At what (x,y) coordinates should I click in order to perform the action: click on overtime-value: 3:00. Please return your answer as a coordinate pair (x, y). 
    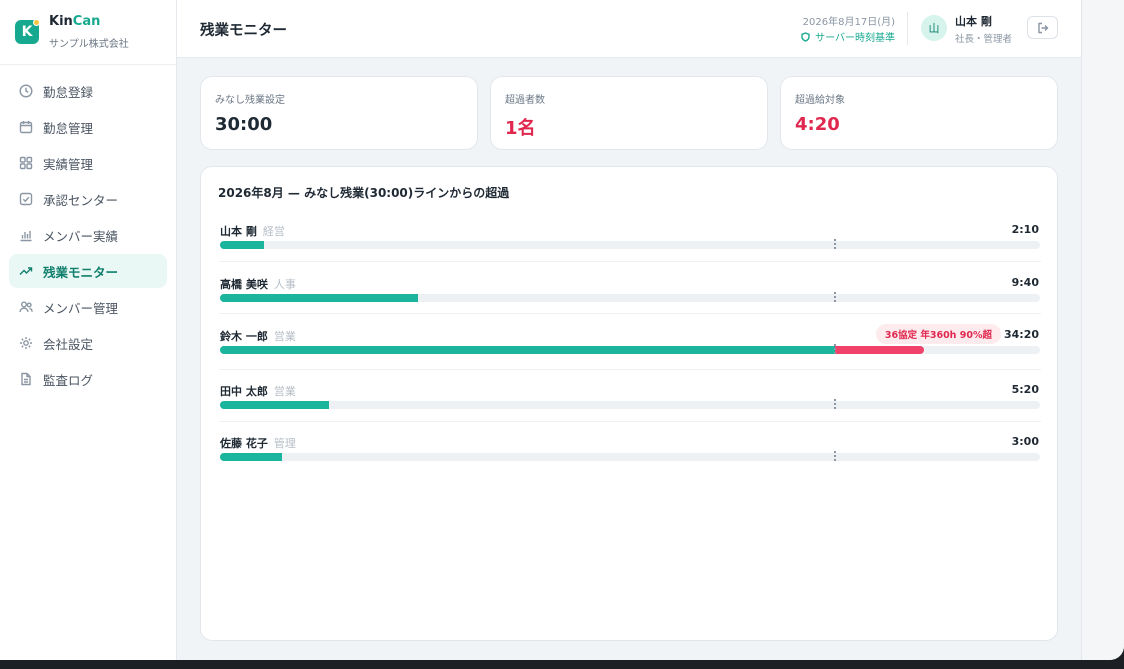
    Looking at the image, I should click on (1025, 441).